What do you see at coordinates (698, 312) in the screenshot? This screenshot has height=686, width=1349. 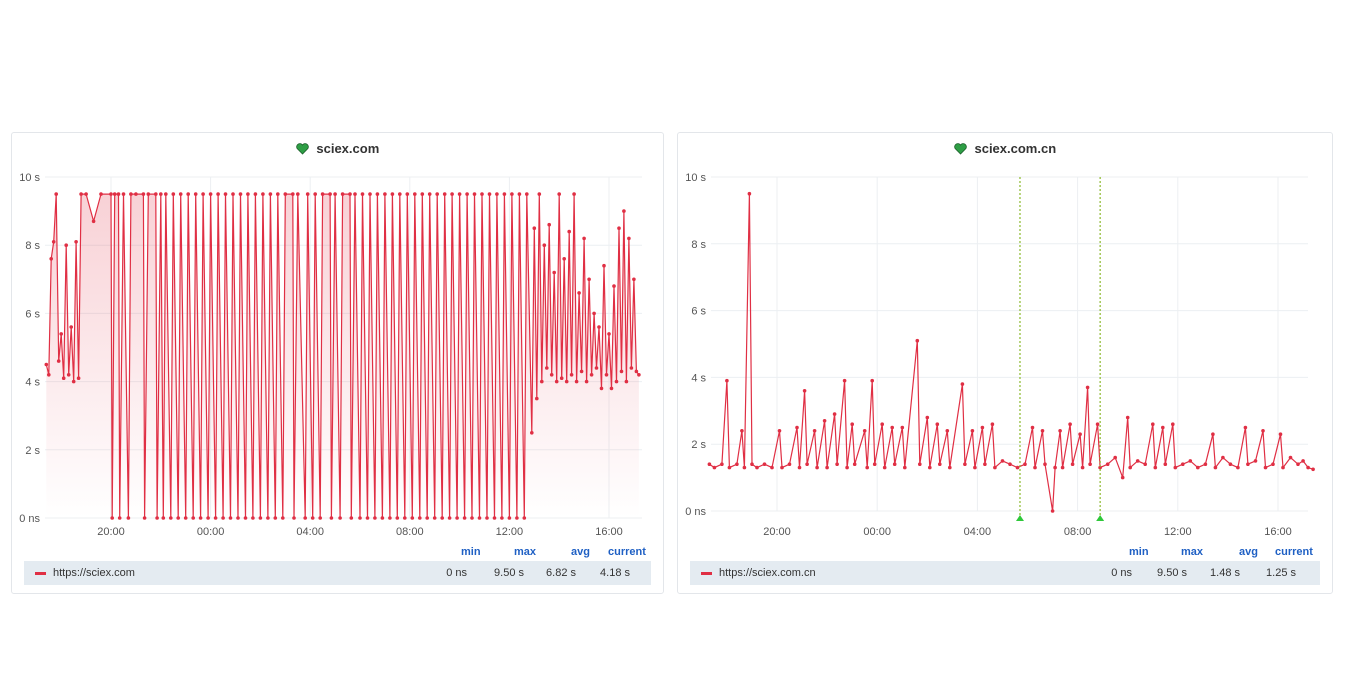 I see `y-tick-label: 6 s` at bounding box center [698, 312].